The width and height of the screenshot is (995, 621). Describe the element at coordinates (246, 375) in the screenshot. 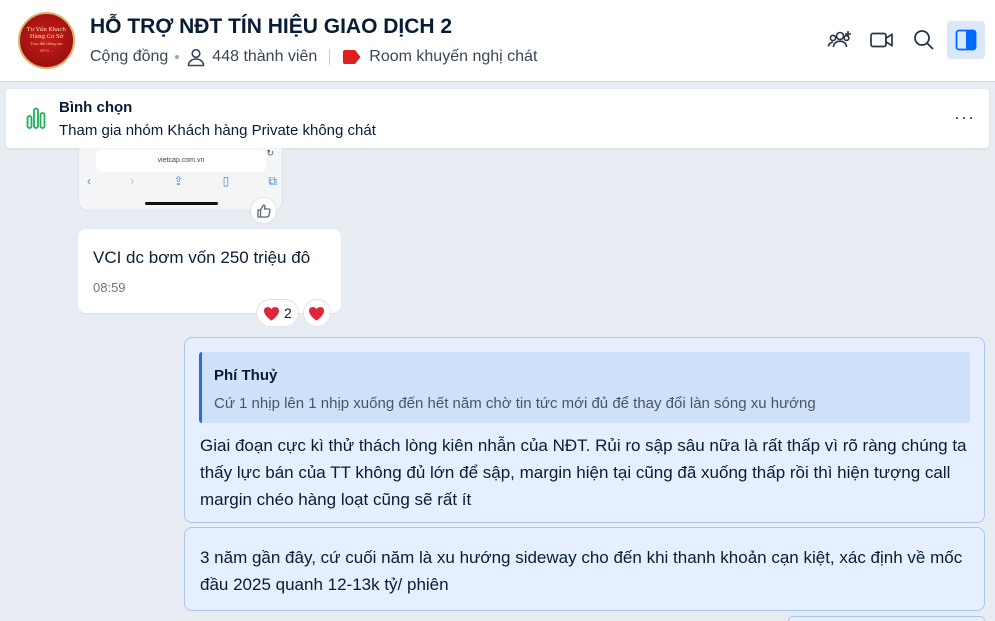

I see `quote-author: Phí Thuỷ` at that location.